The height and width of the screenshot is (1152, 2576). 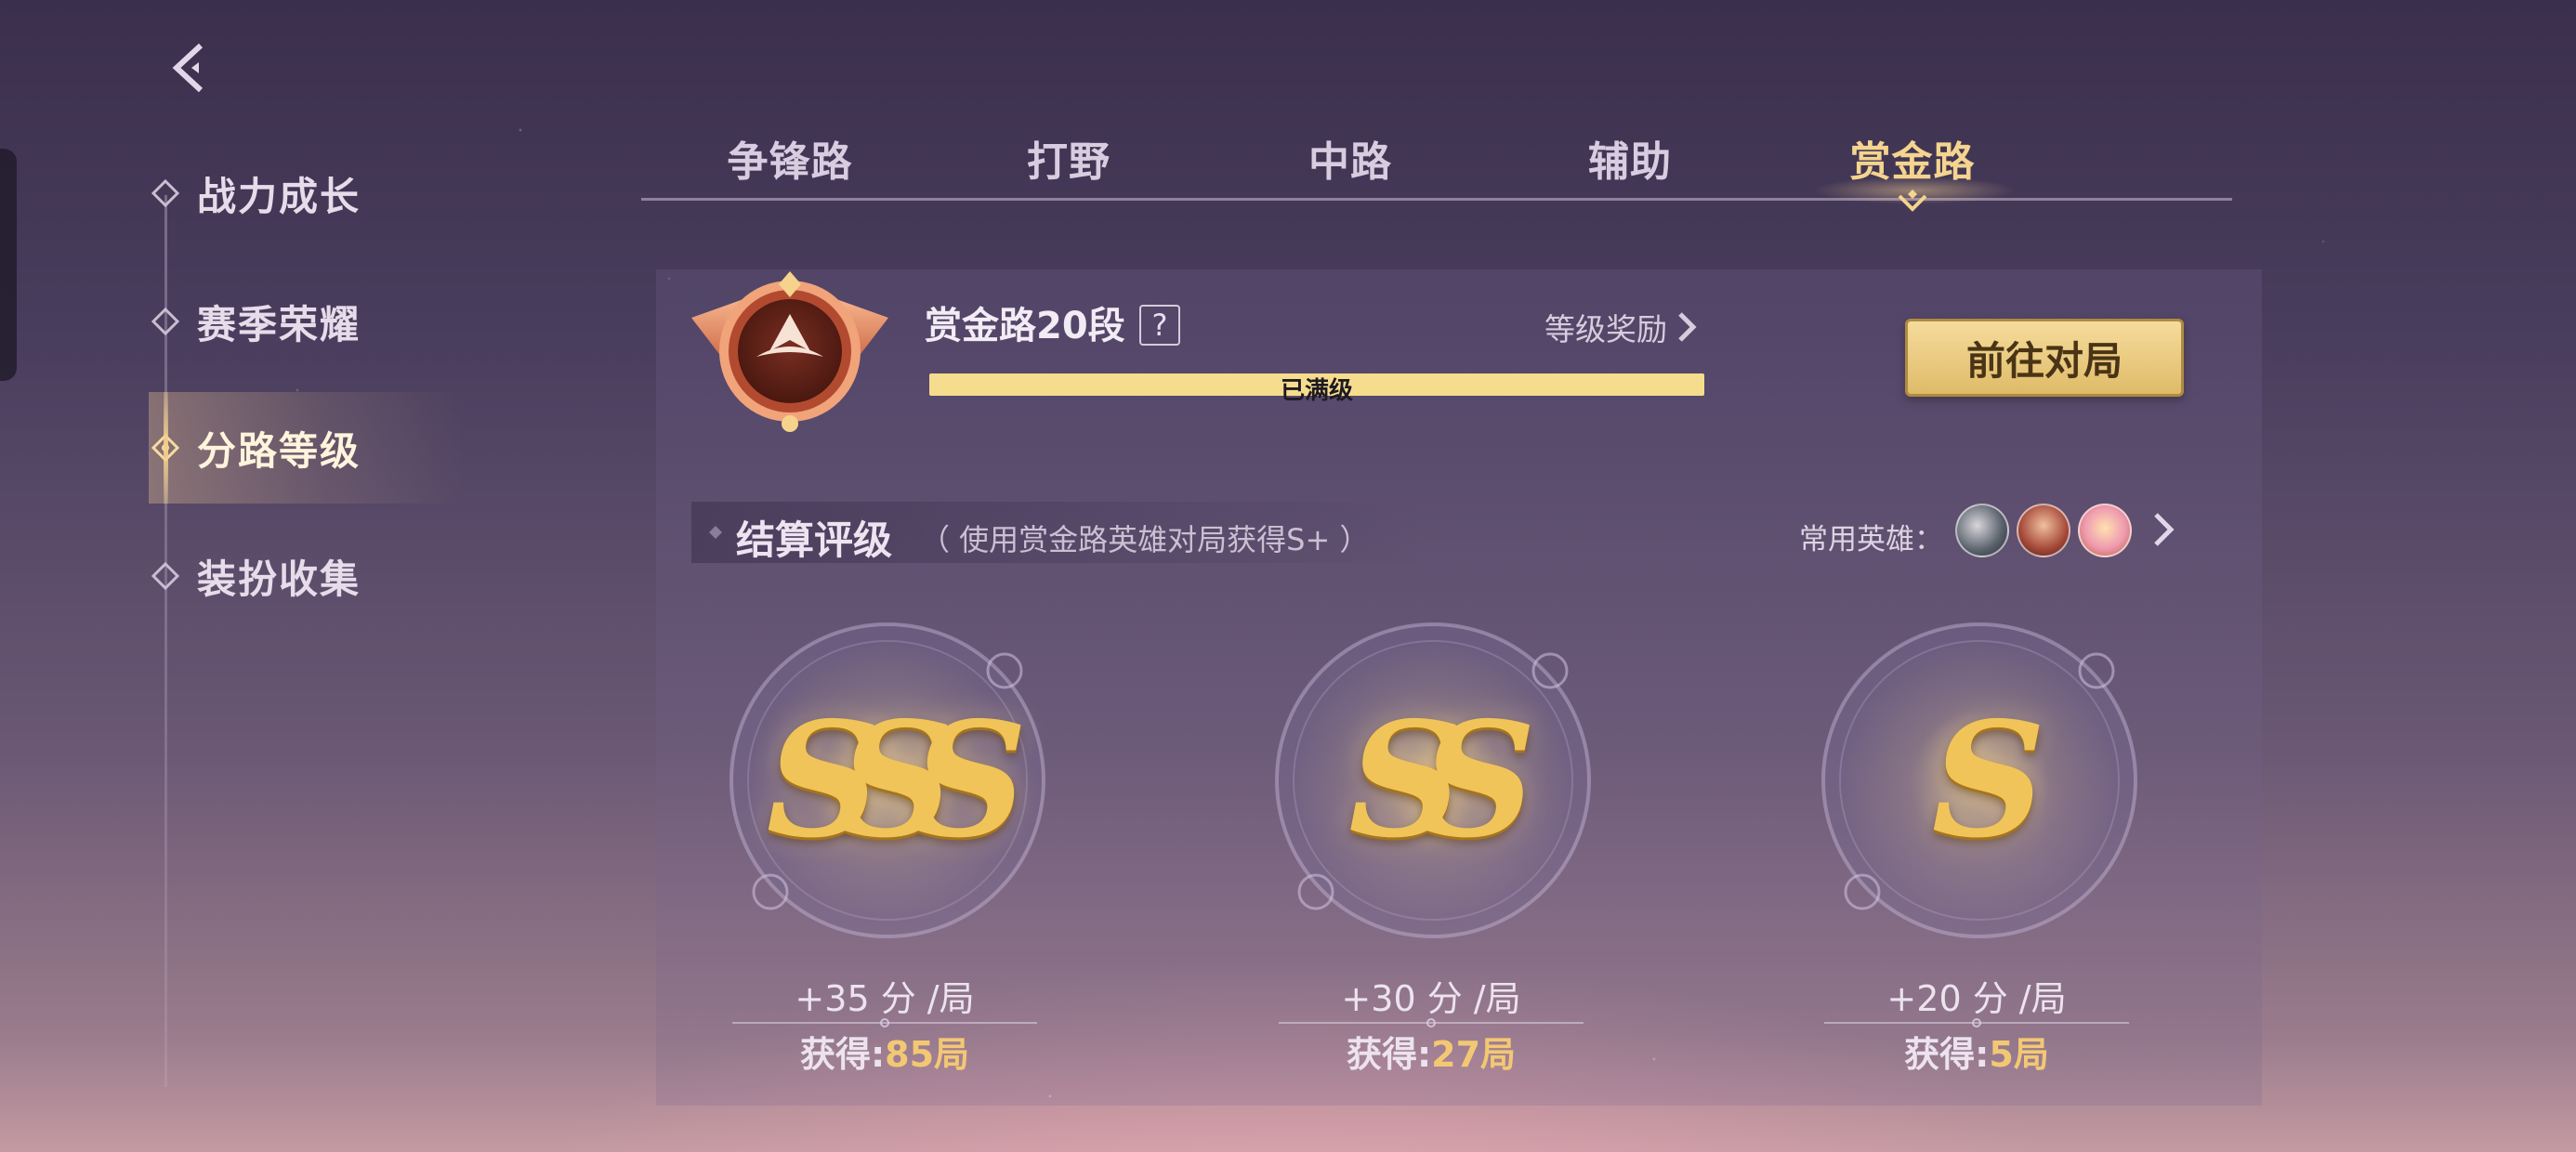 I want to click on chevron-left-icon, so click(x=188, y=68).